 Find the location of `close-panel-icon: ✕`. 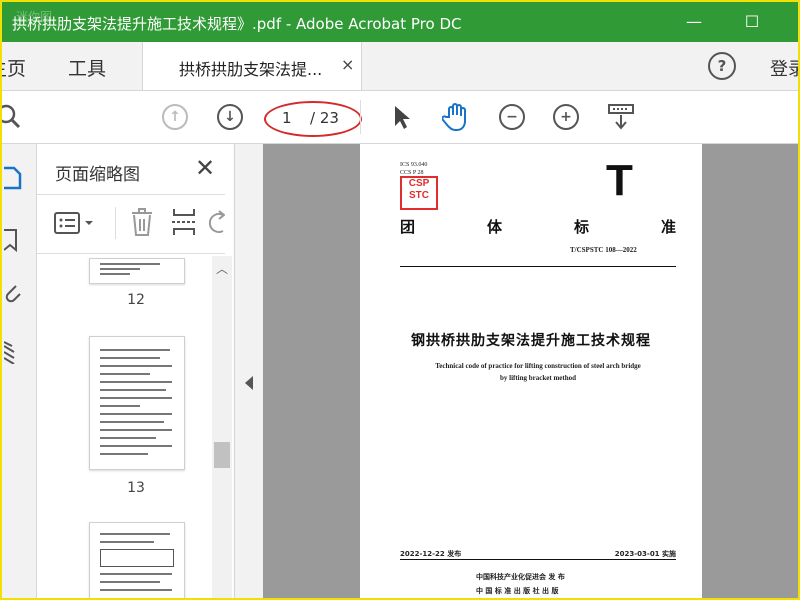

close-panel-icon: ✕ is located at coordinates (205, 168).